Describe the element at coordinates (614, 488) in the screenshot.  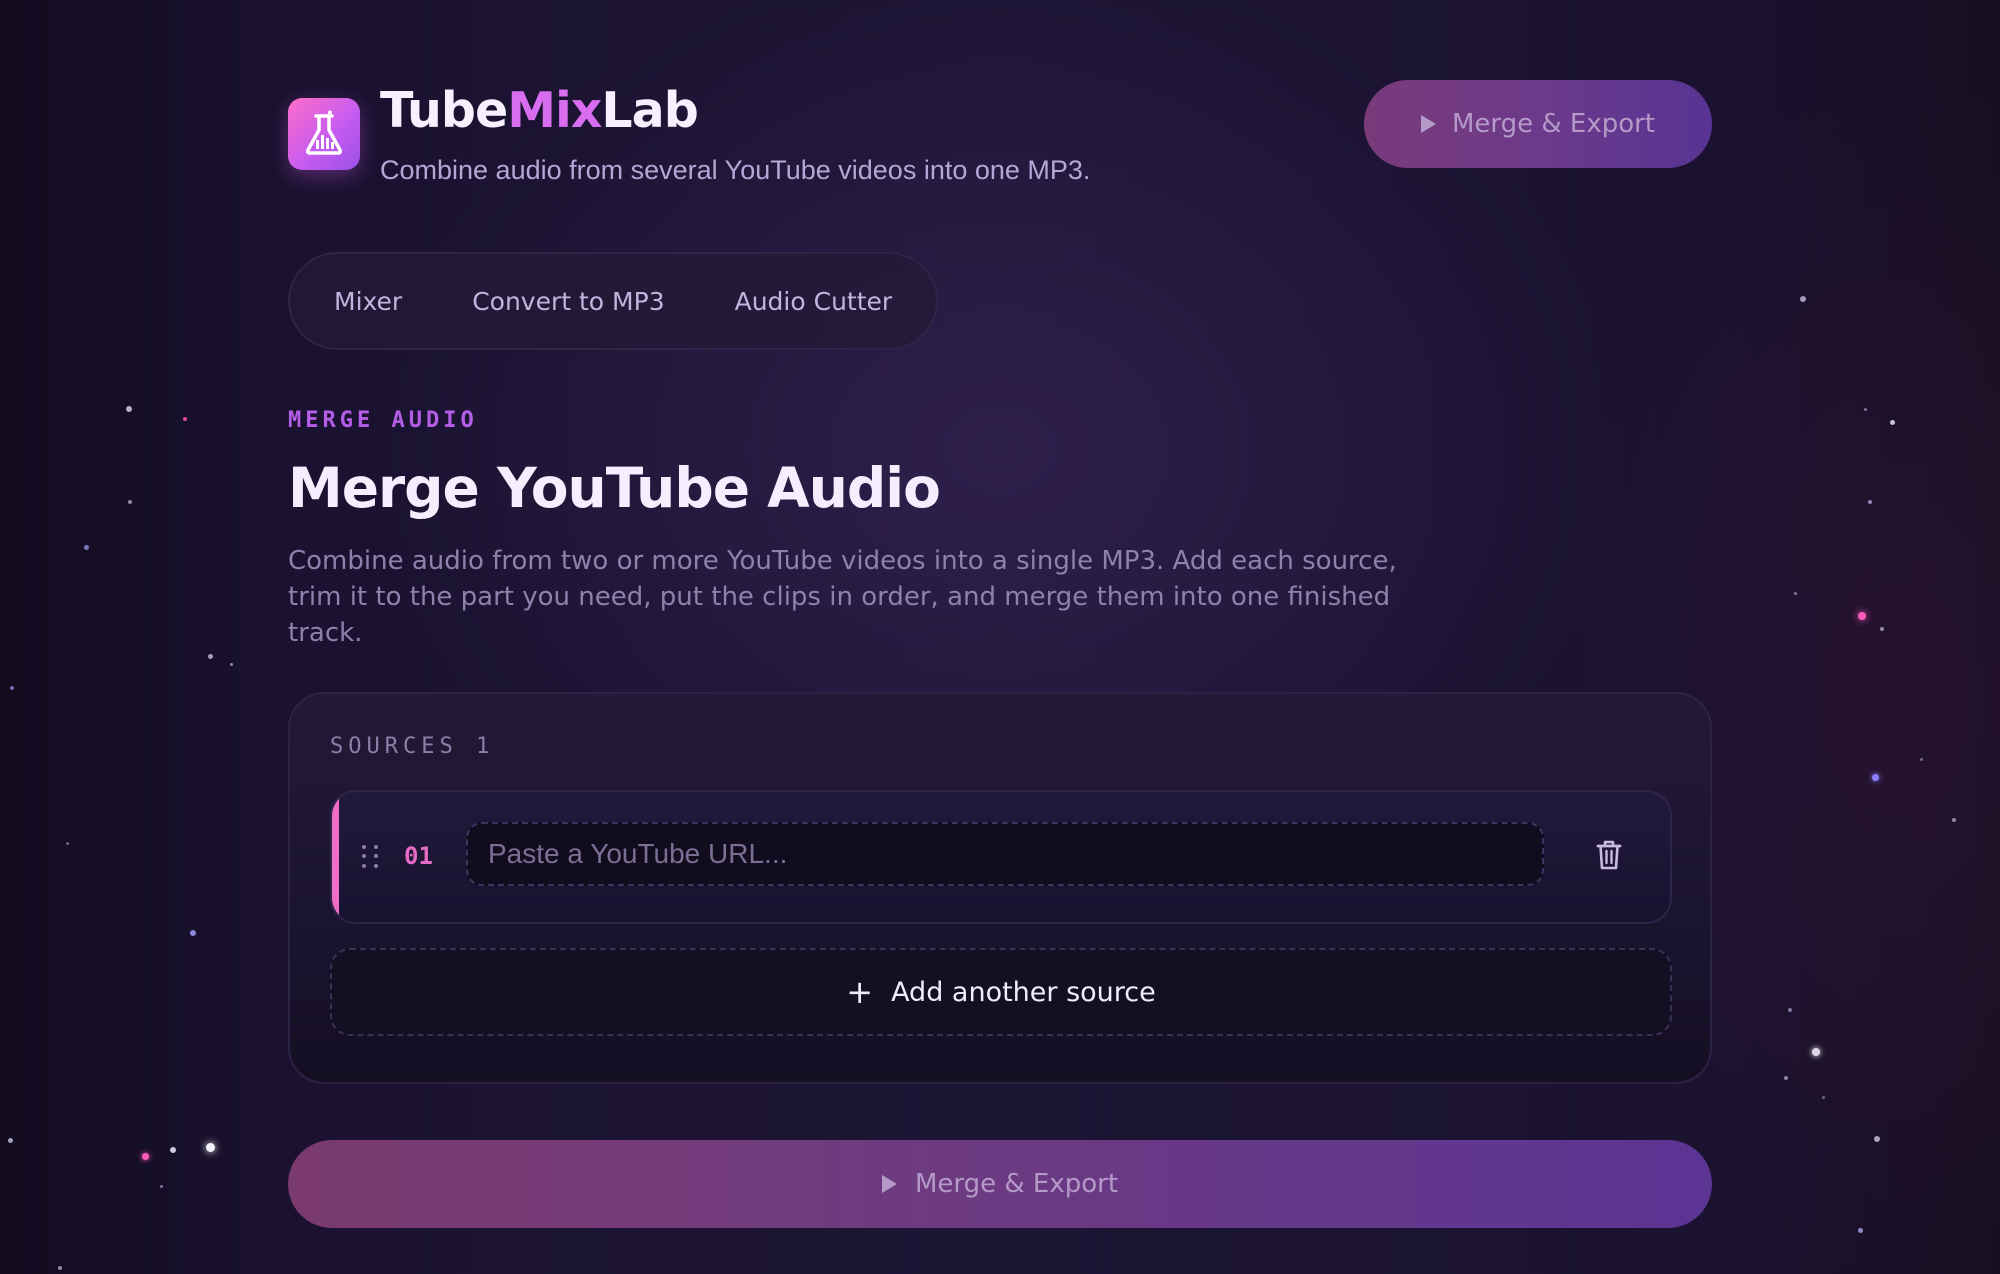
I see `page-title: Merge YouTube Audio` at that location.